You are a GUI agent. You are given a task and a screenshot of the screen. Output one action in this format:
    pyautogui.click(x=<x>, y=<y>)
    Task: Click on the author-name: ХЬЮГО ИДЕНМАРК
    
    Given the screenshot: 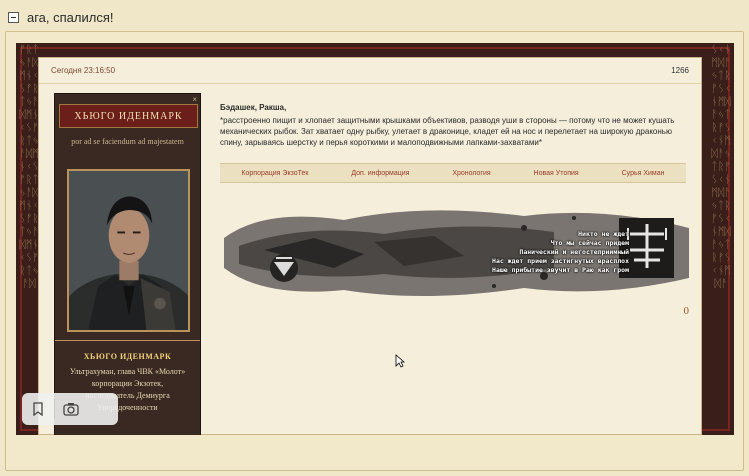 What is the action you would take?
    pyautogui.click(x=128, y=116)
    